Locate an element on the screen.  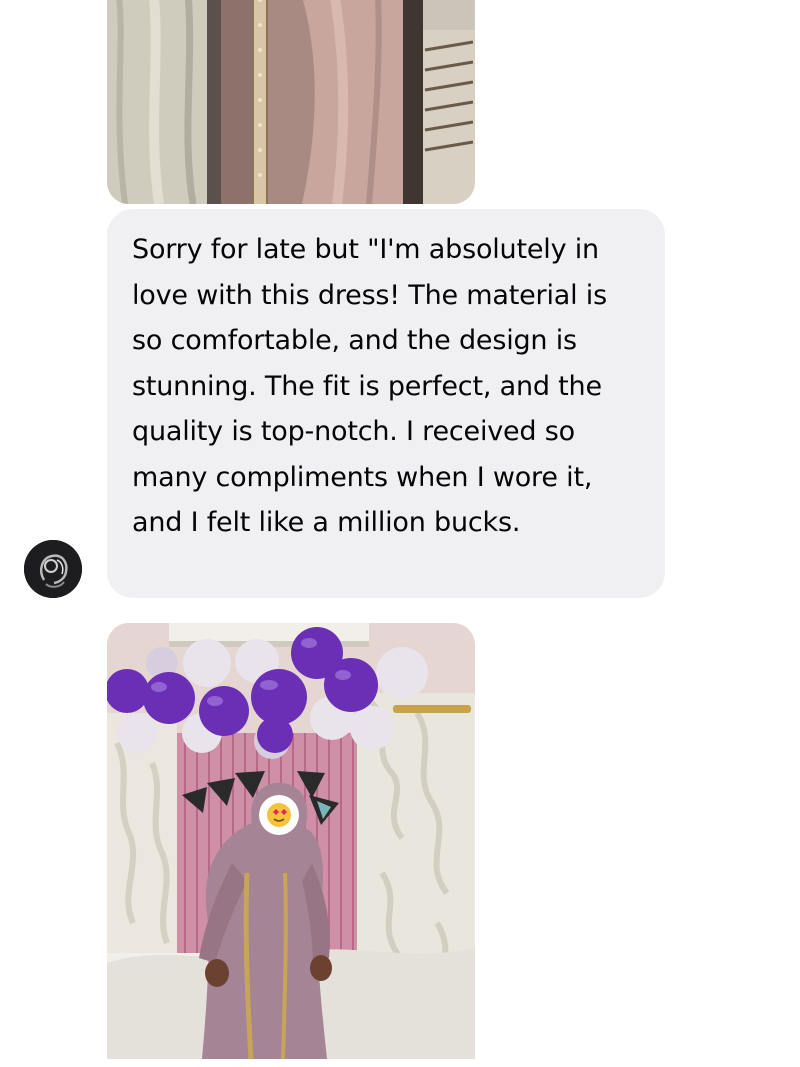
profile-photo-icon is located at coordinates (53, 569).